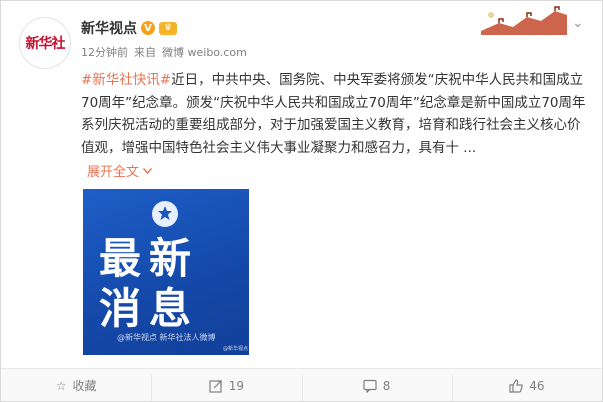  I want to click on post-image-latest-news: 最新 消息 @新华视点 新华社法人微博 @新华视点, so click(166, 272).